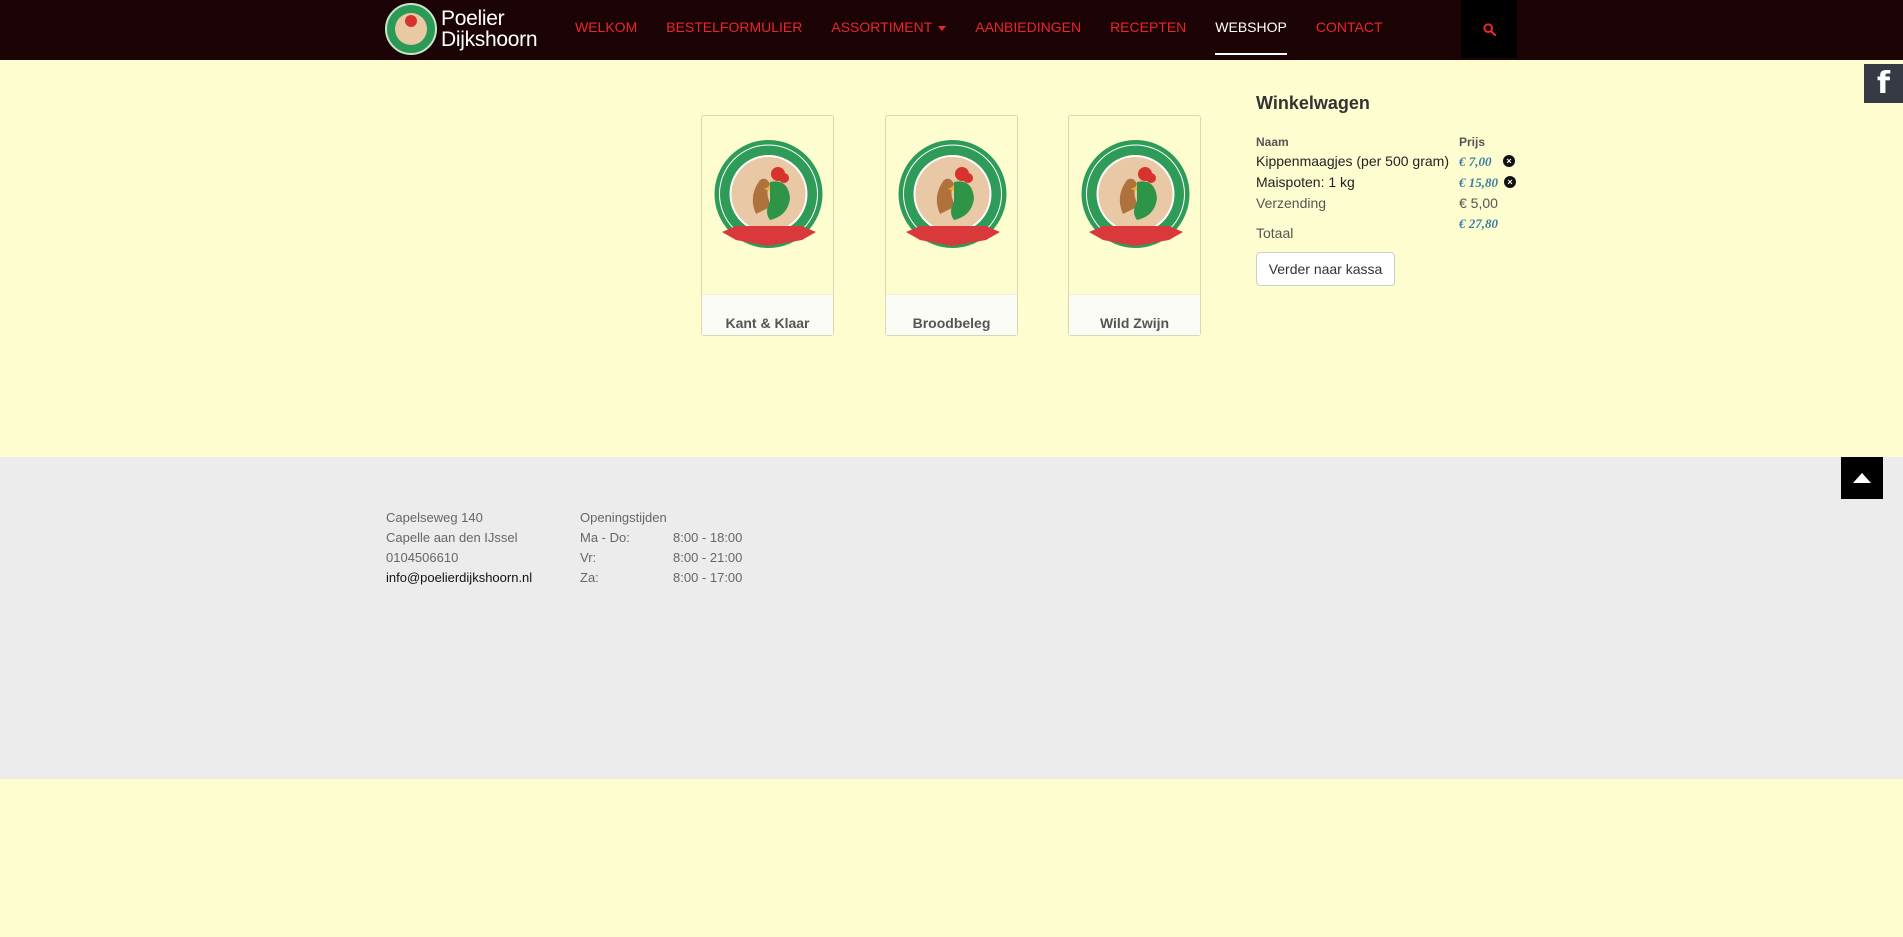 This screenshot has height=937, width=1903. I want to click on product-name: Kant & Klaar, so click(767, 314).